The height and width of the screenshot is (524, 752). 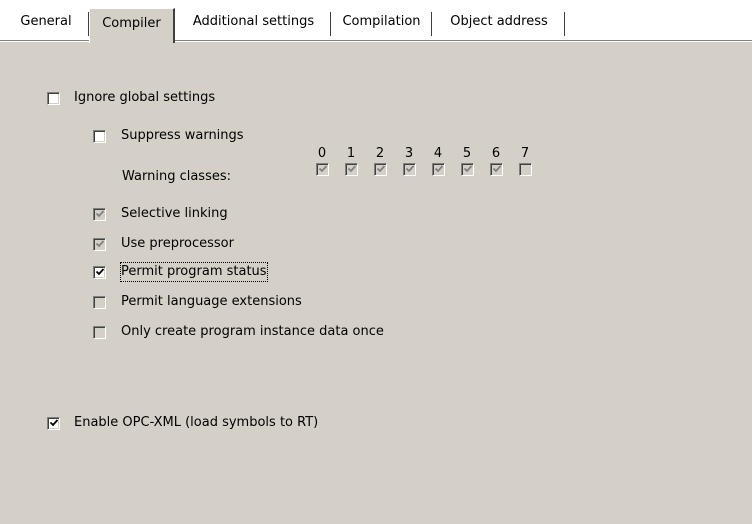 I want to click on warning-class-number: 4, so click(x=438, y=153).